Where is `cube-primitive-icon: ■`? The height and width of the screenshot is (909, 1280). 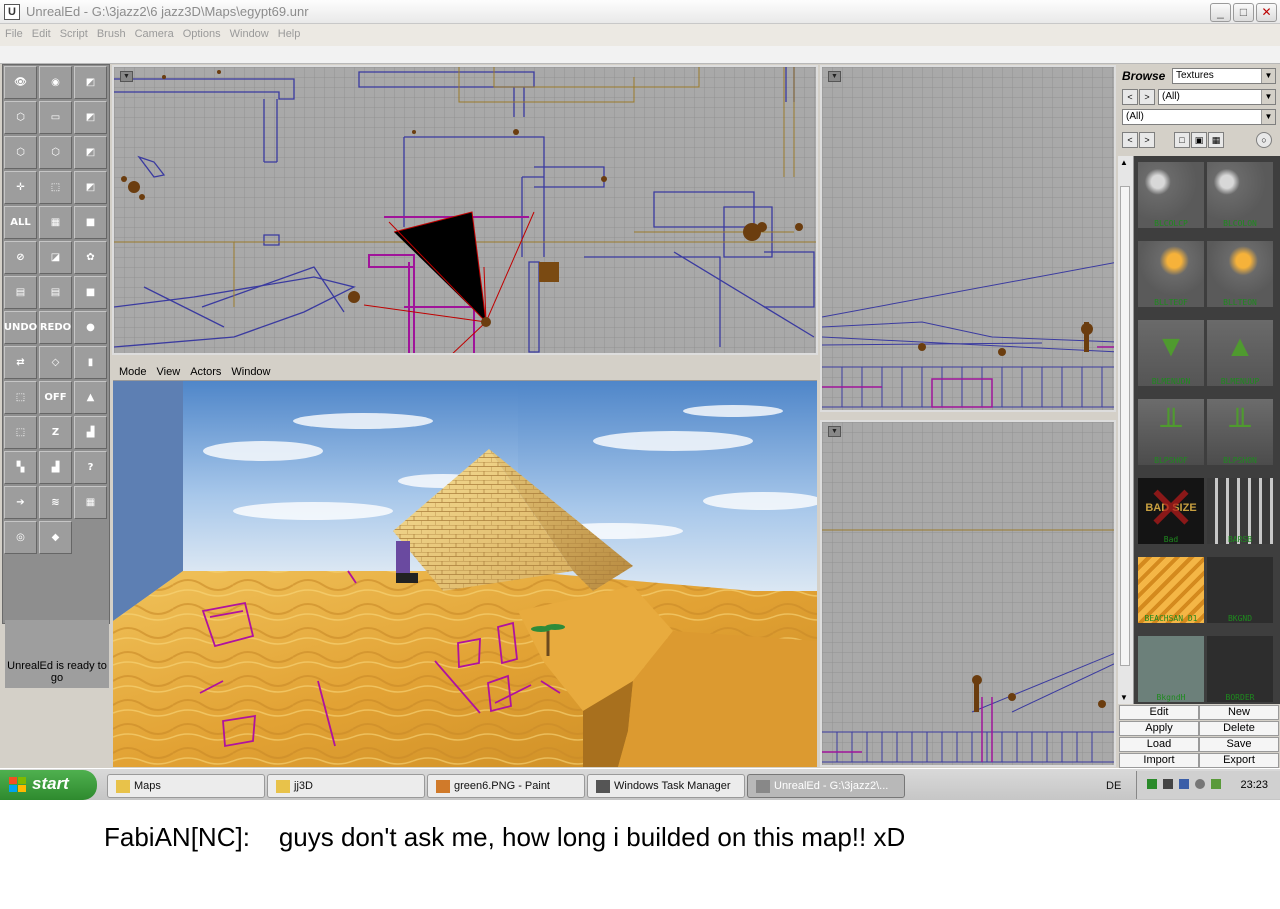 cube-primitive-icon: ■ is located at coordinates (90, 292).